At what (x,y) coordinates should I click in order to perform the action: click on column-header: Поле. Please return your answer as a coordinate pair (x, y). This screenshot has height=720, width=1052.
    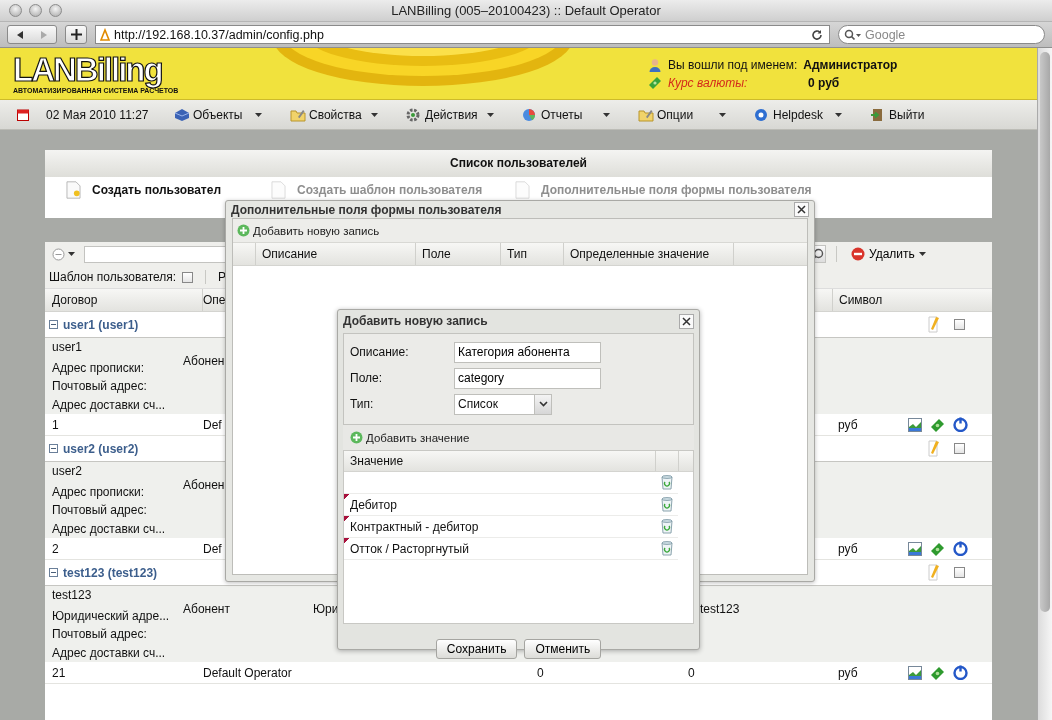
    Looking at the image, I should click on (458, 254).